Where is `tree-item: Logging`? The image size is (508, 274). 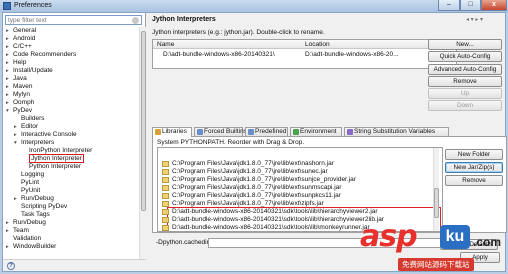
tree-item: Logging is located at coordinates (32, 175).